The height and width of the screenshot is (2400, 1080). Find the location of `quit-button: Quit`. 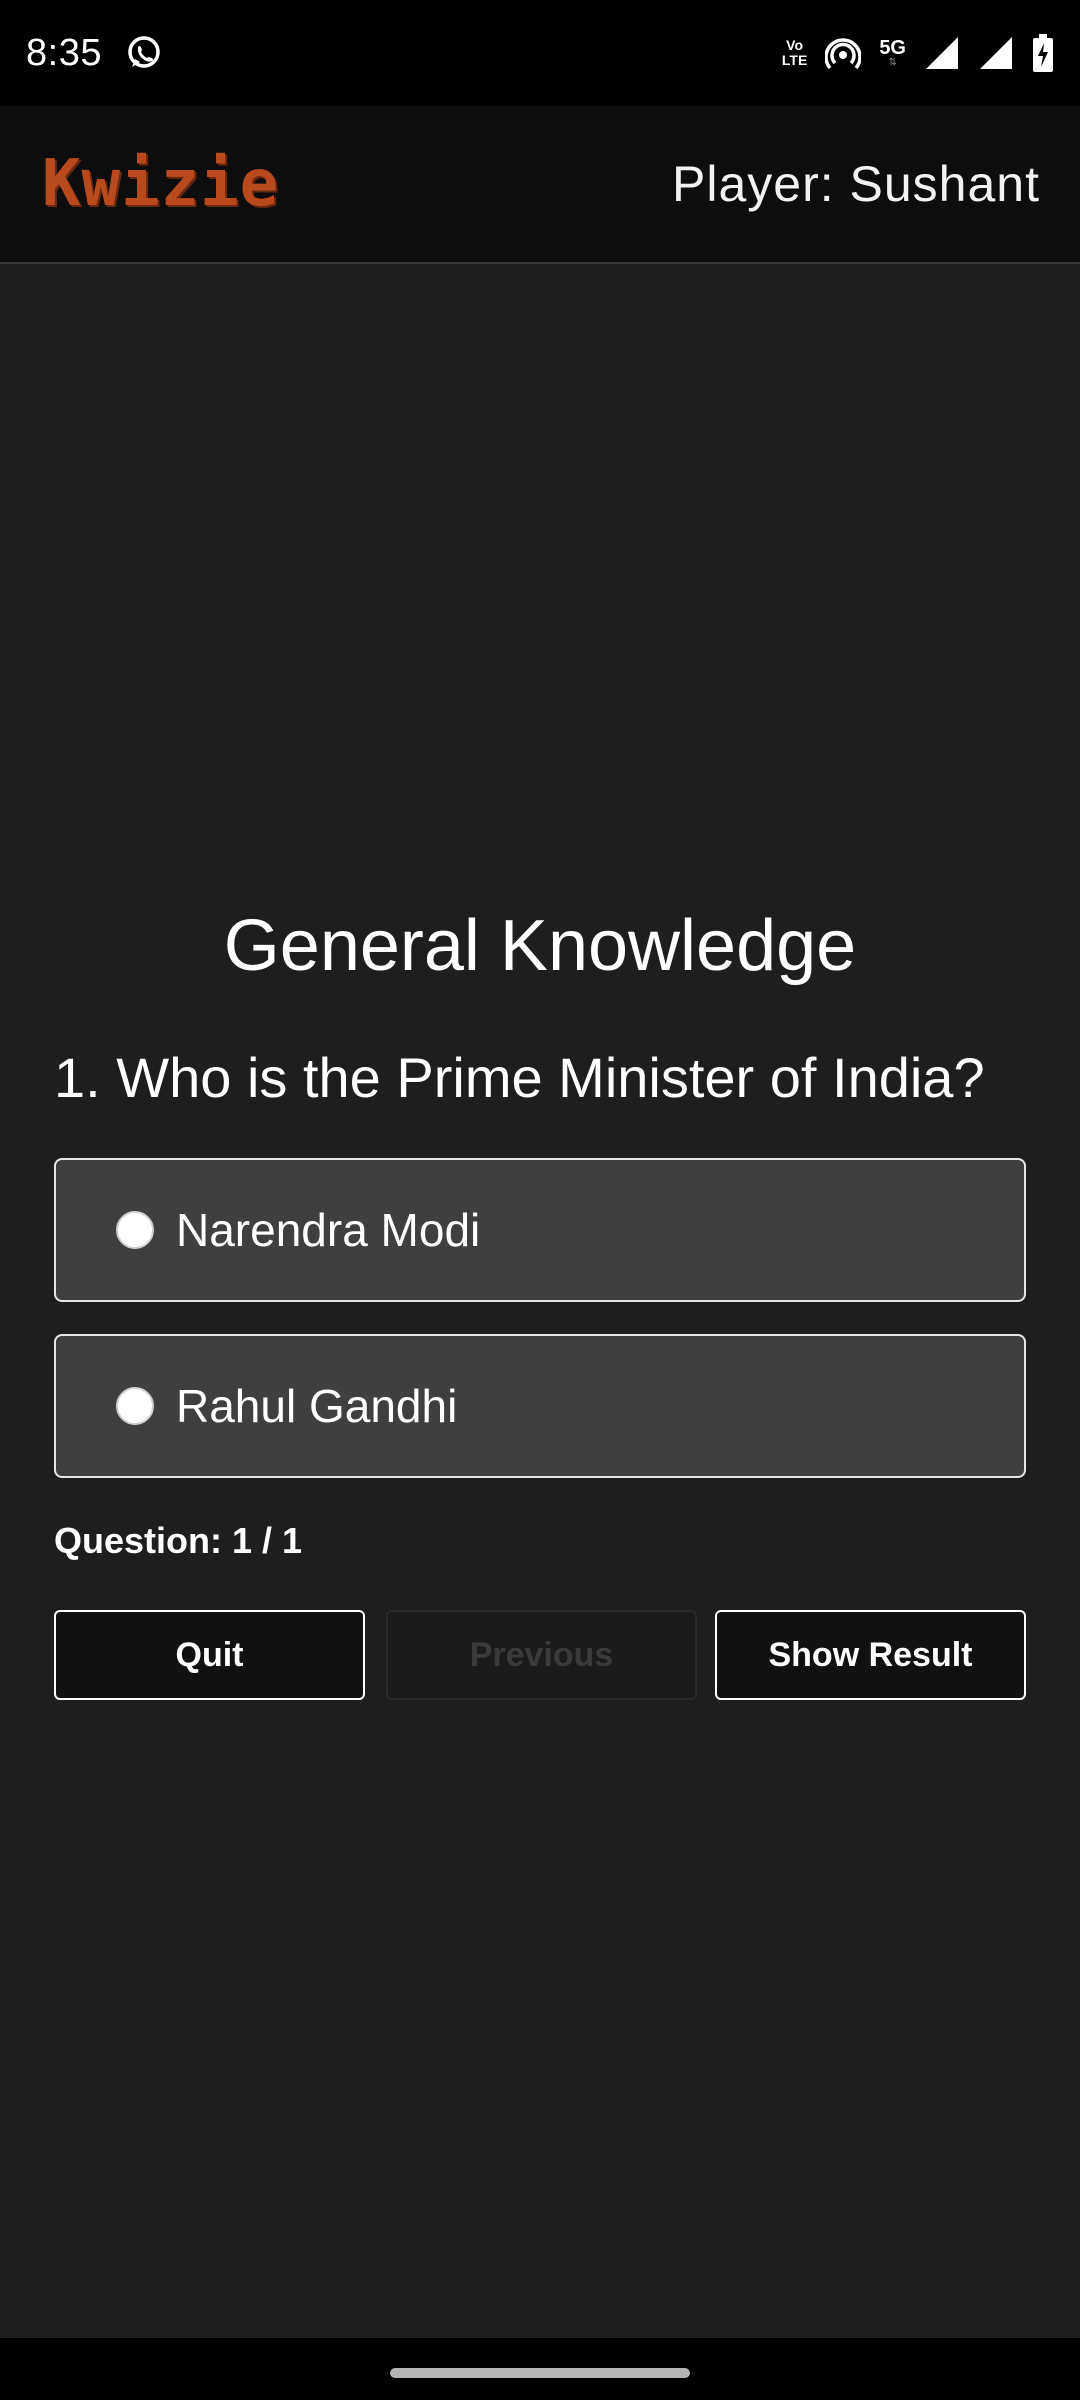

quit-button: Quit is located at coordinates (209, 1655).